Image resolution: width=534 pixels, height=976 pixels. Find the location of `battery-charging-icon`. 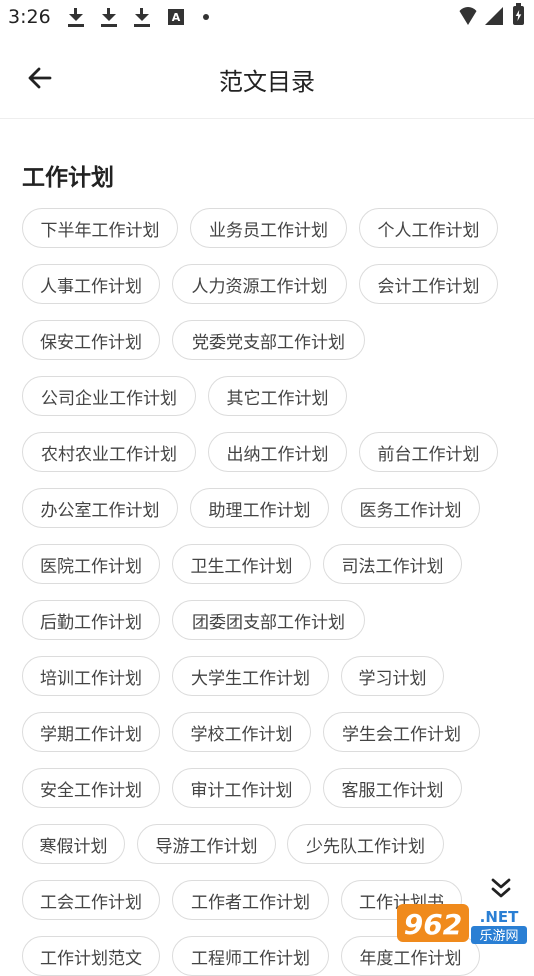

battery-charging-icon is located at coordinates (518, 14).